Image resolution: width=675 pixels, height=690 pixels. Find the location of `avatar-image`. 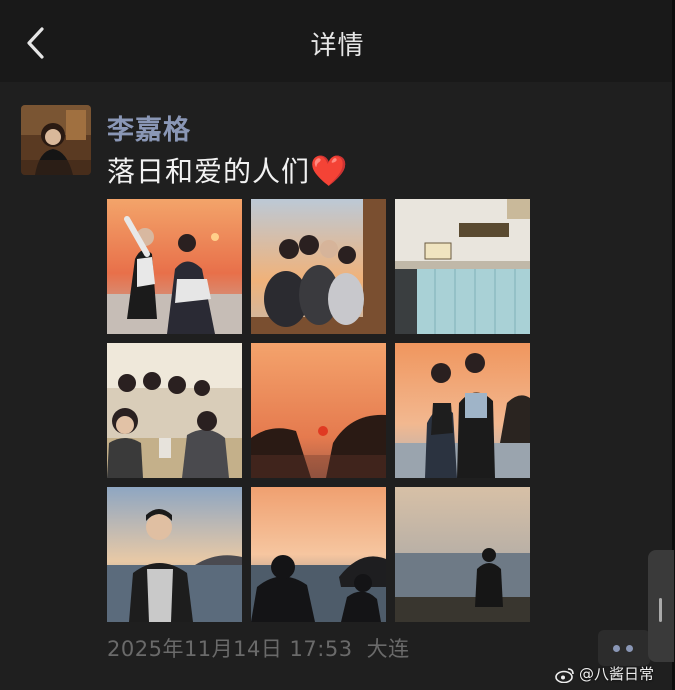

avatar-image is located at coordinates (56, 140).